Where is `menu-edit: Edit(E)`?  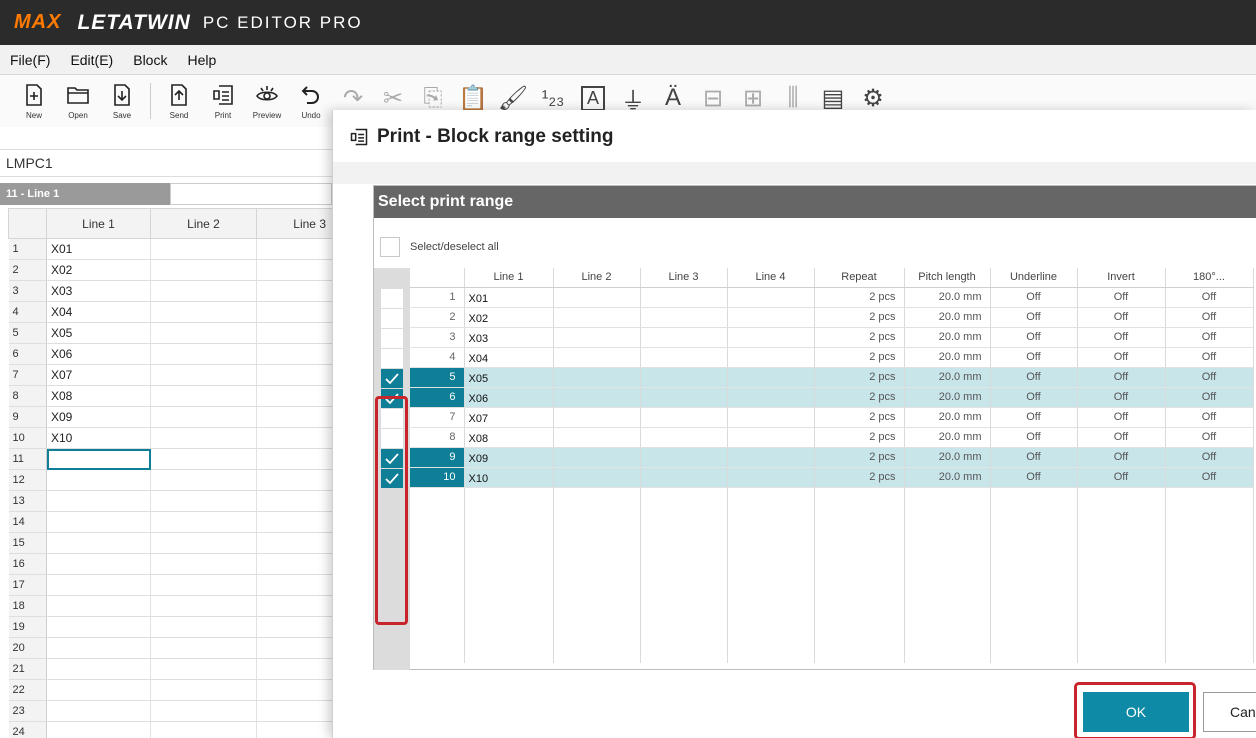 menu-edit: Edit(E) is located at coordinates (91, 60).